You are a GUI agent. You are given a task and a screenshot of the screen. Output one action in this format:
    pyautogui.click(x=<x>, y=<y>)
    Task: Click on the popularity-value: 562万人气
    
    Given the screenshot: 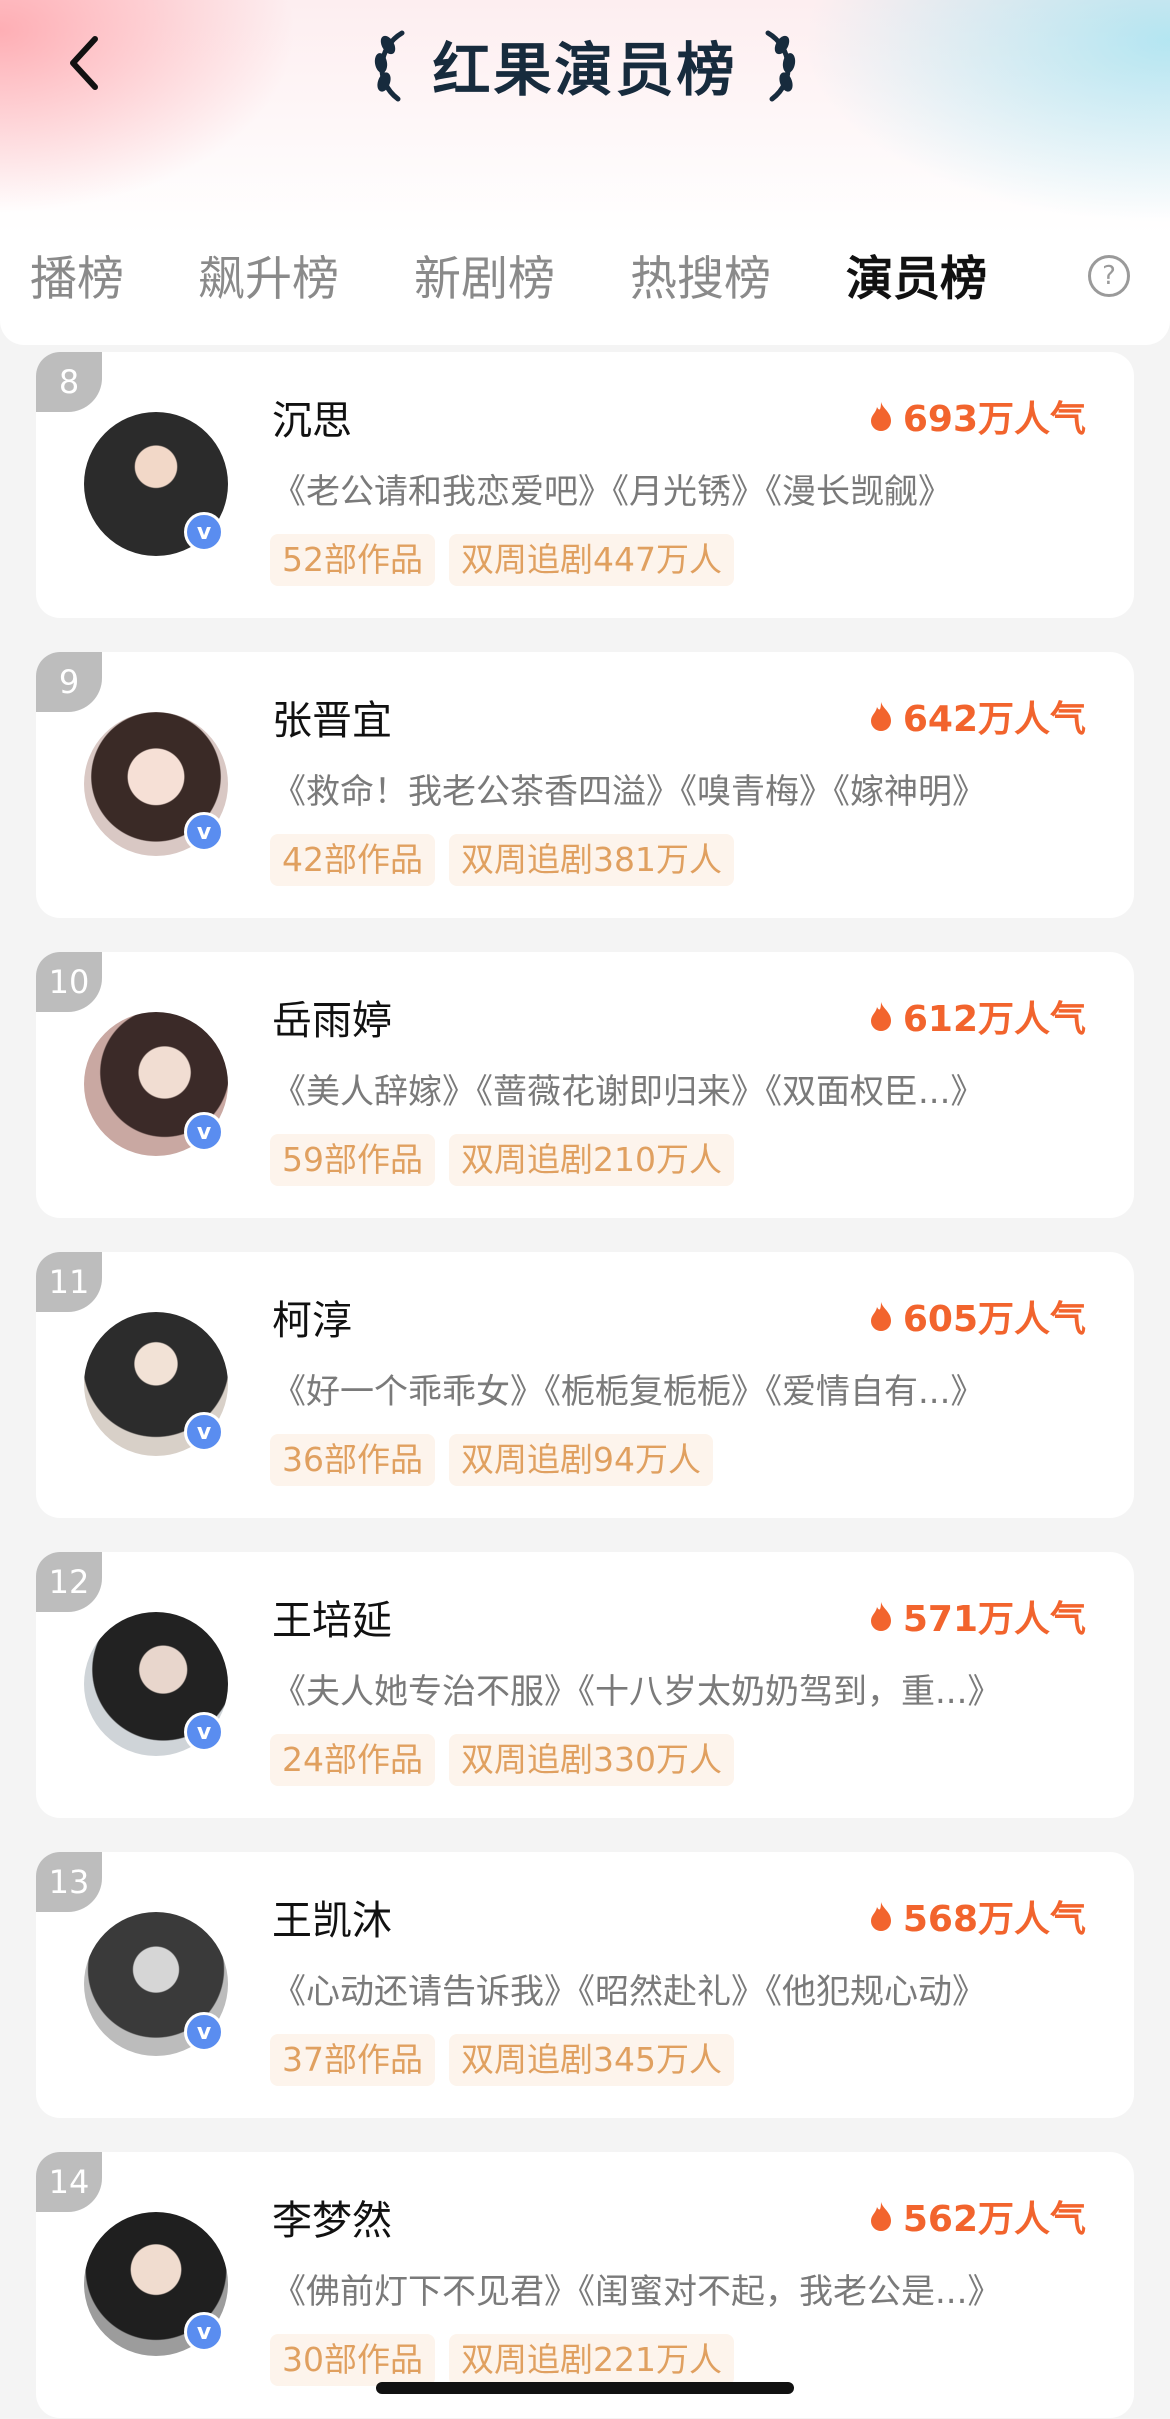 What is the action you would take?
    pyautogui.click(x=994, y=2219)
    